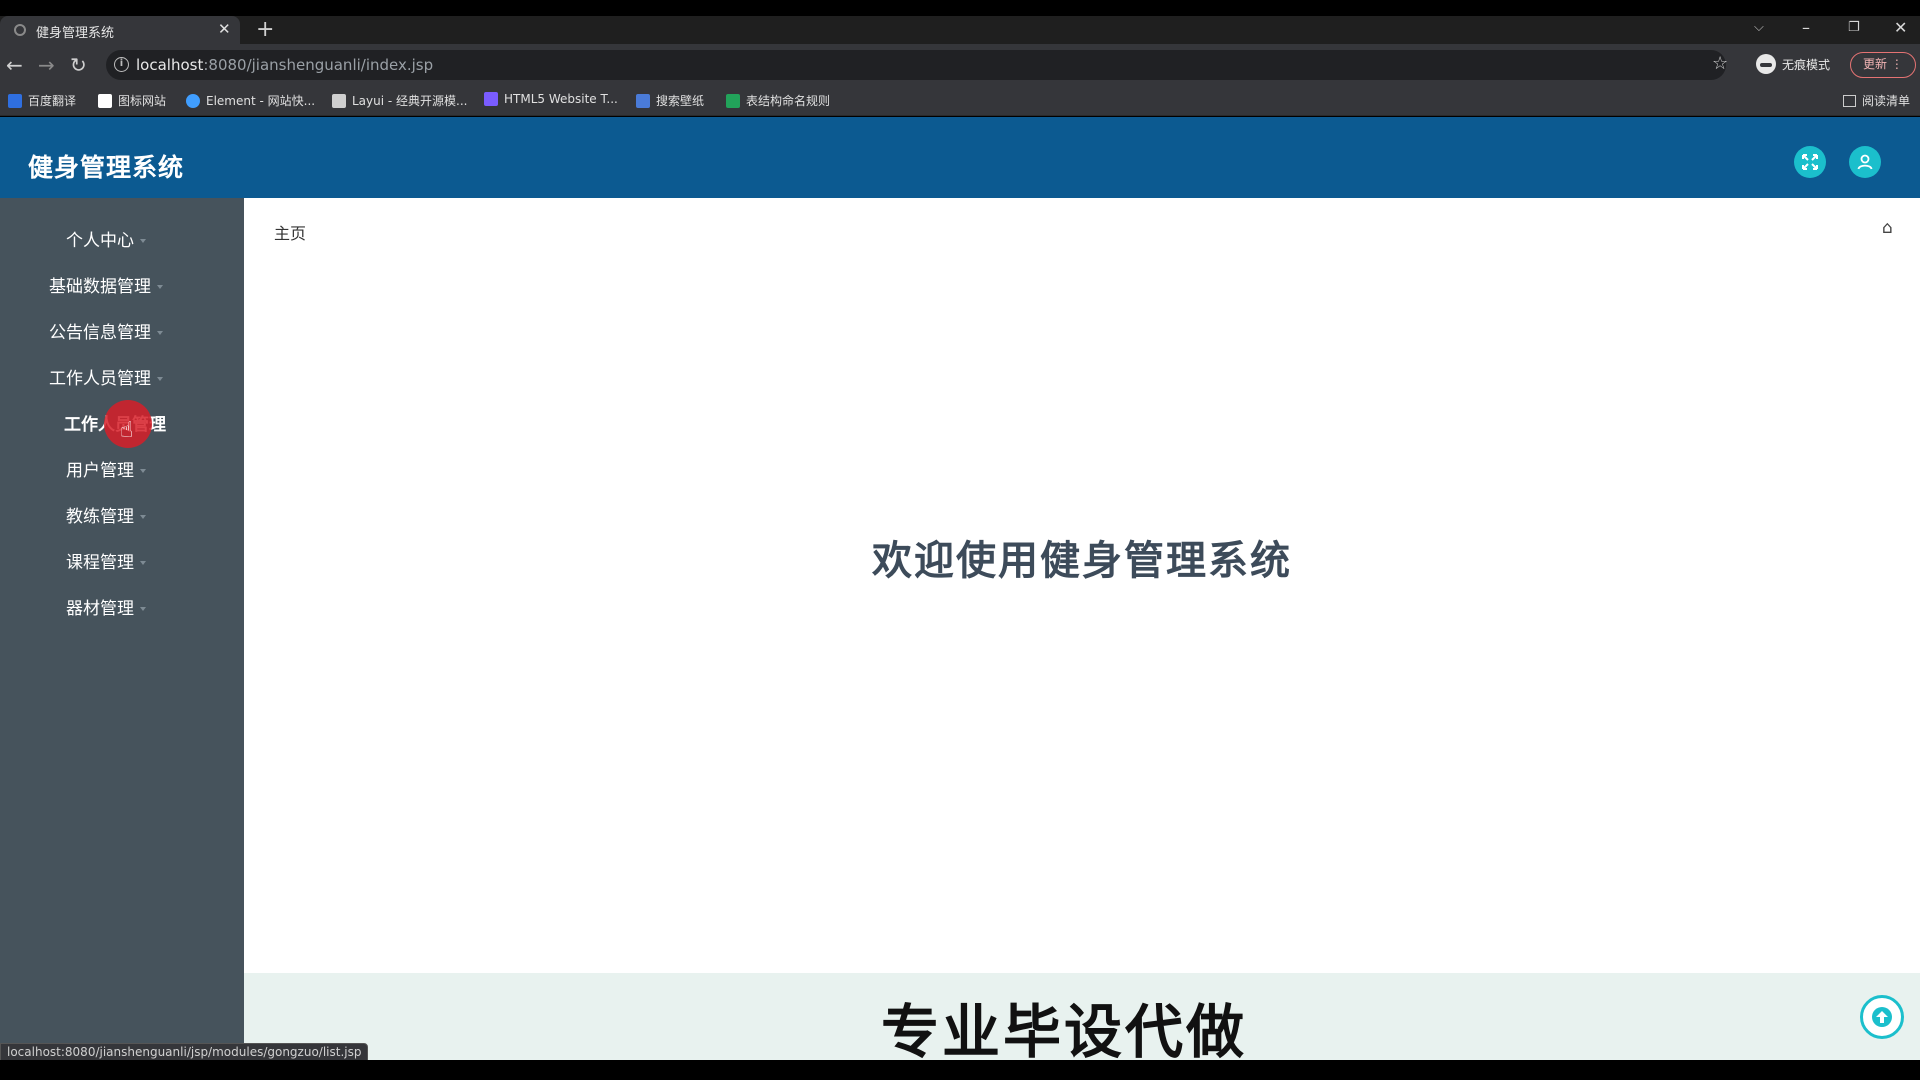 This screenshot has height=1080, width=1920. I want to click on bottom-edge, so click(960, 1070).